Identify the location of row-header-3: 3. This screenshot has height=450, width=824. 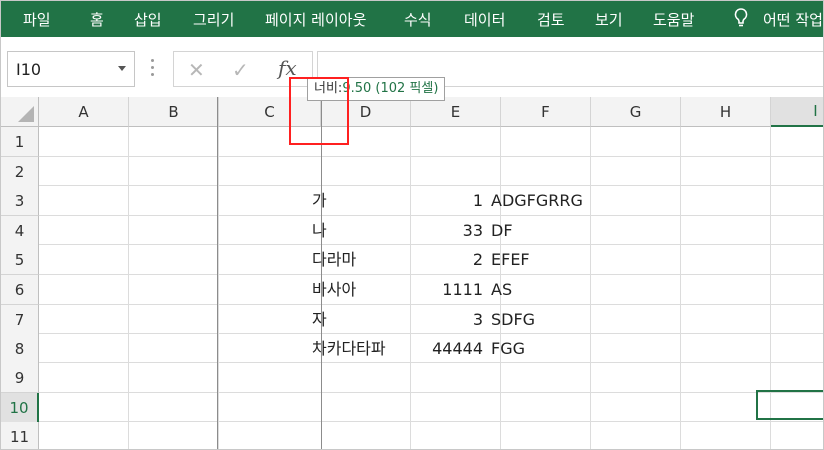
(20, 201).